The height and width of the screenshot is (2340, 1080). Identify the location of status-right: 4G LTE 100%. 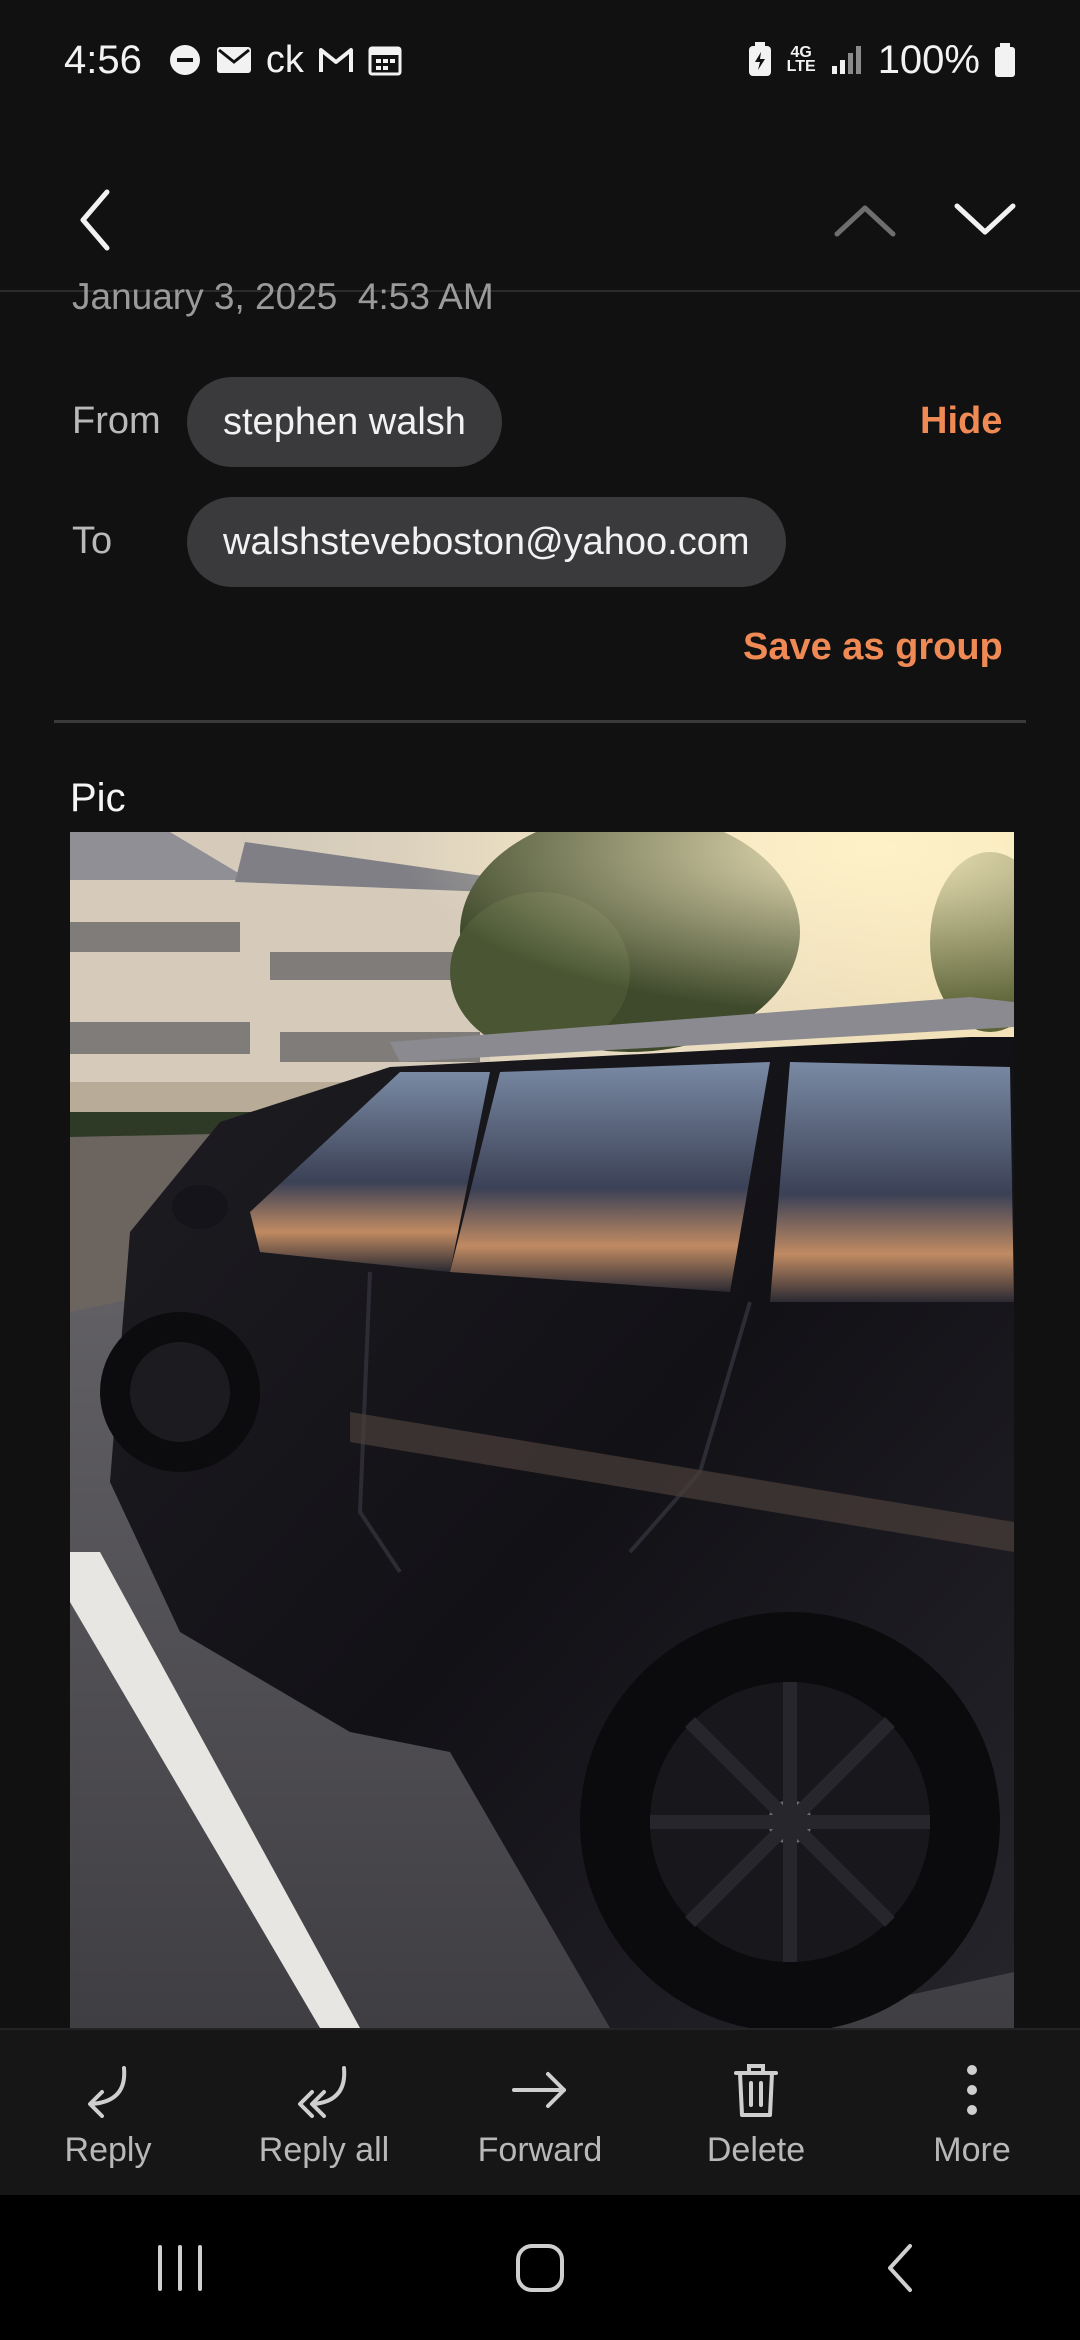
(881, 60).